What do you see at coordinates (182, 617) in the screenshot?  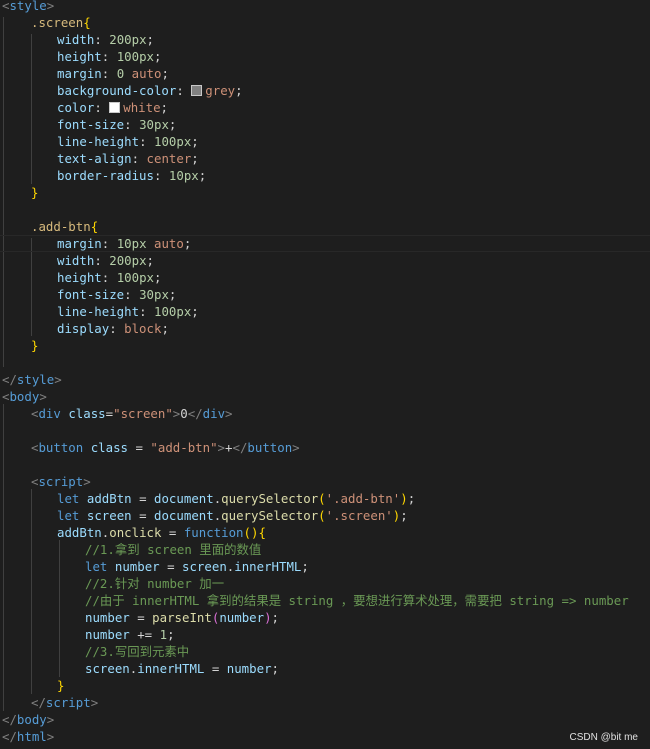 I see `code-line: number = parseInt(number);` at bounding box center [182, 617].